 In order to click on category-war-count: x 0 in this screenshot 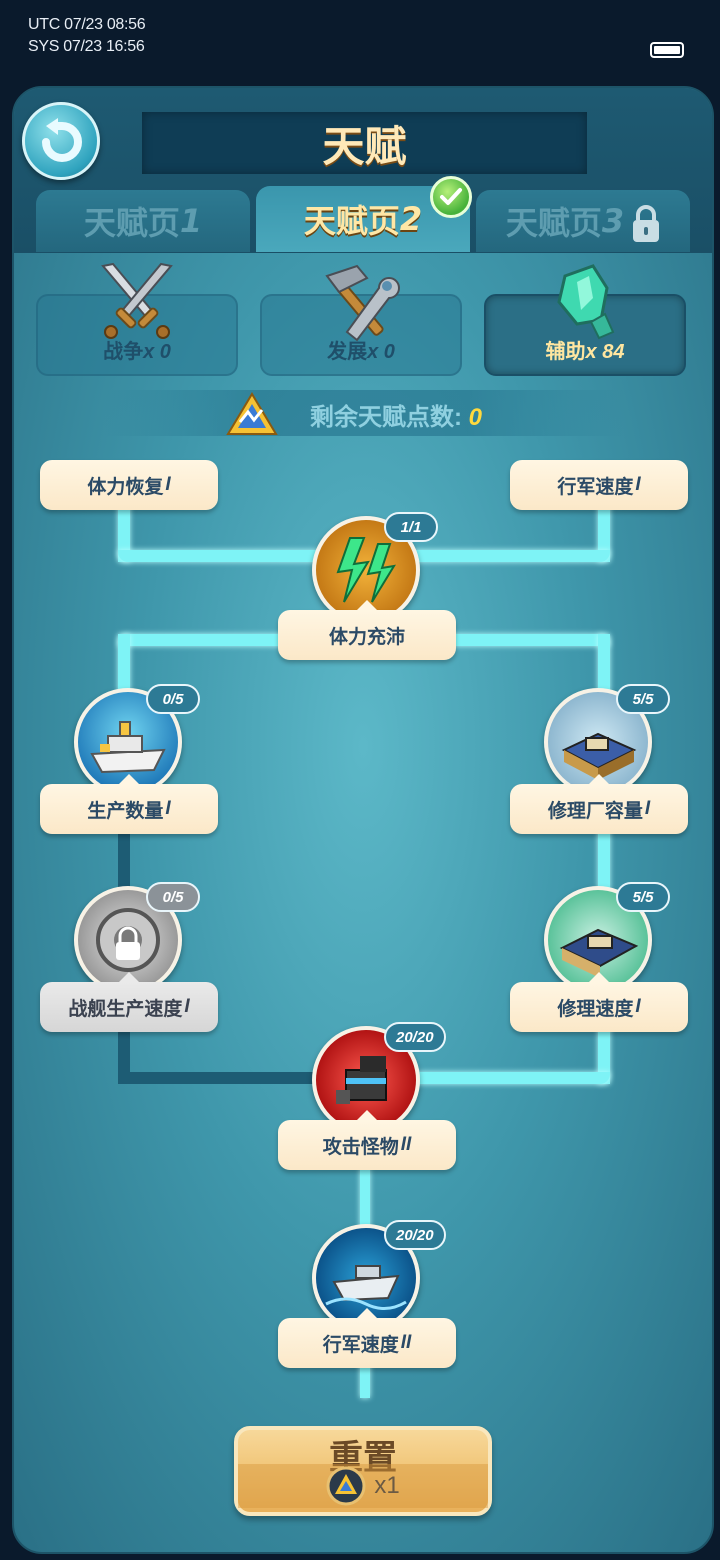, I will do `click(157, 352)`.